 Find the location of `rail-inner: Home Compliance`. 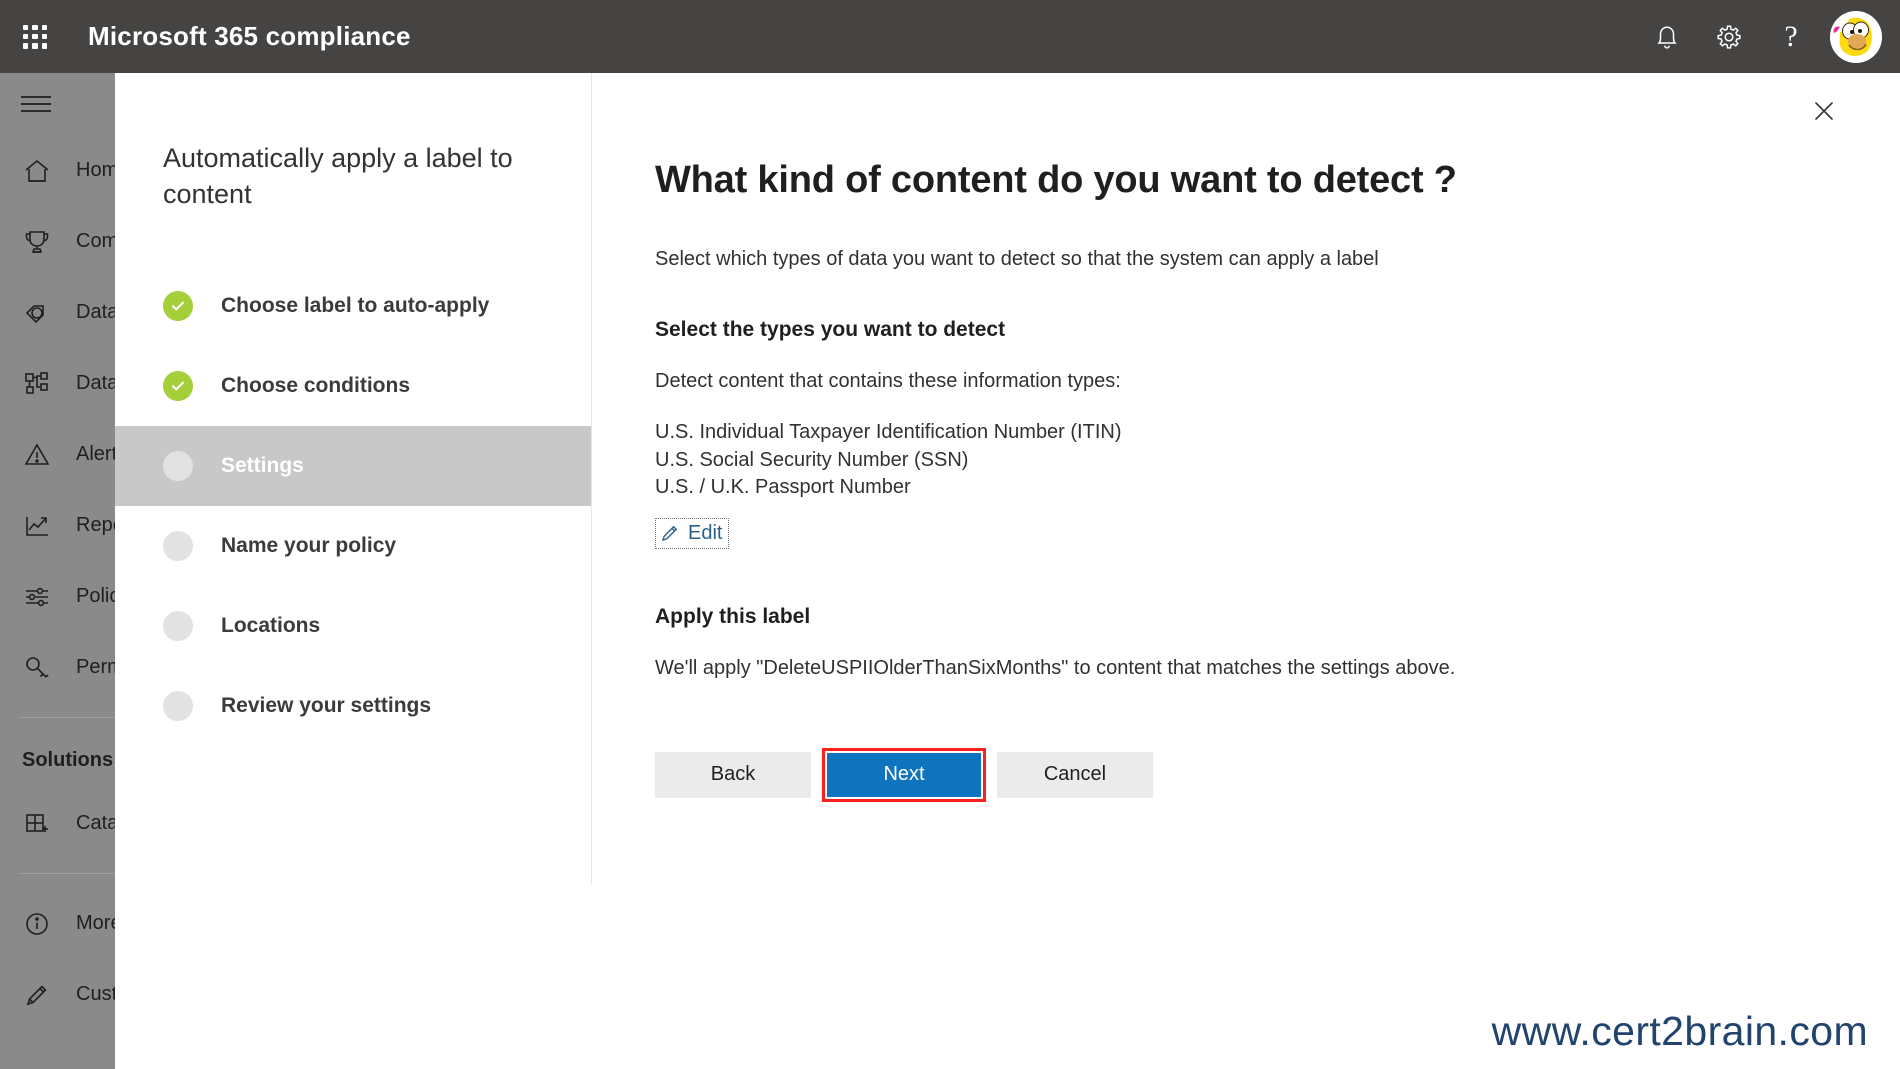

rail-inner: Home Compliance is located at coordinates (59, 551).